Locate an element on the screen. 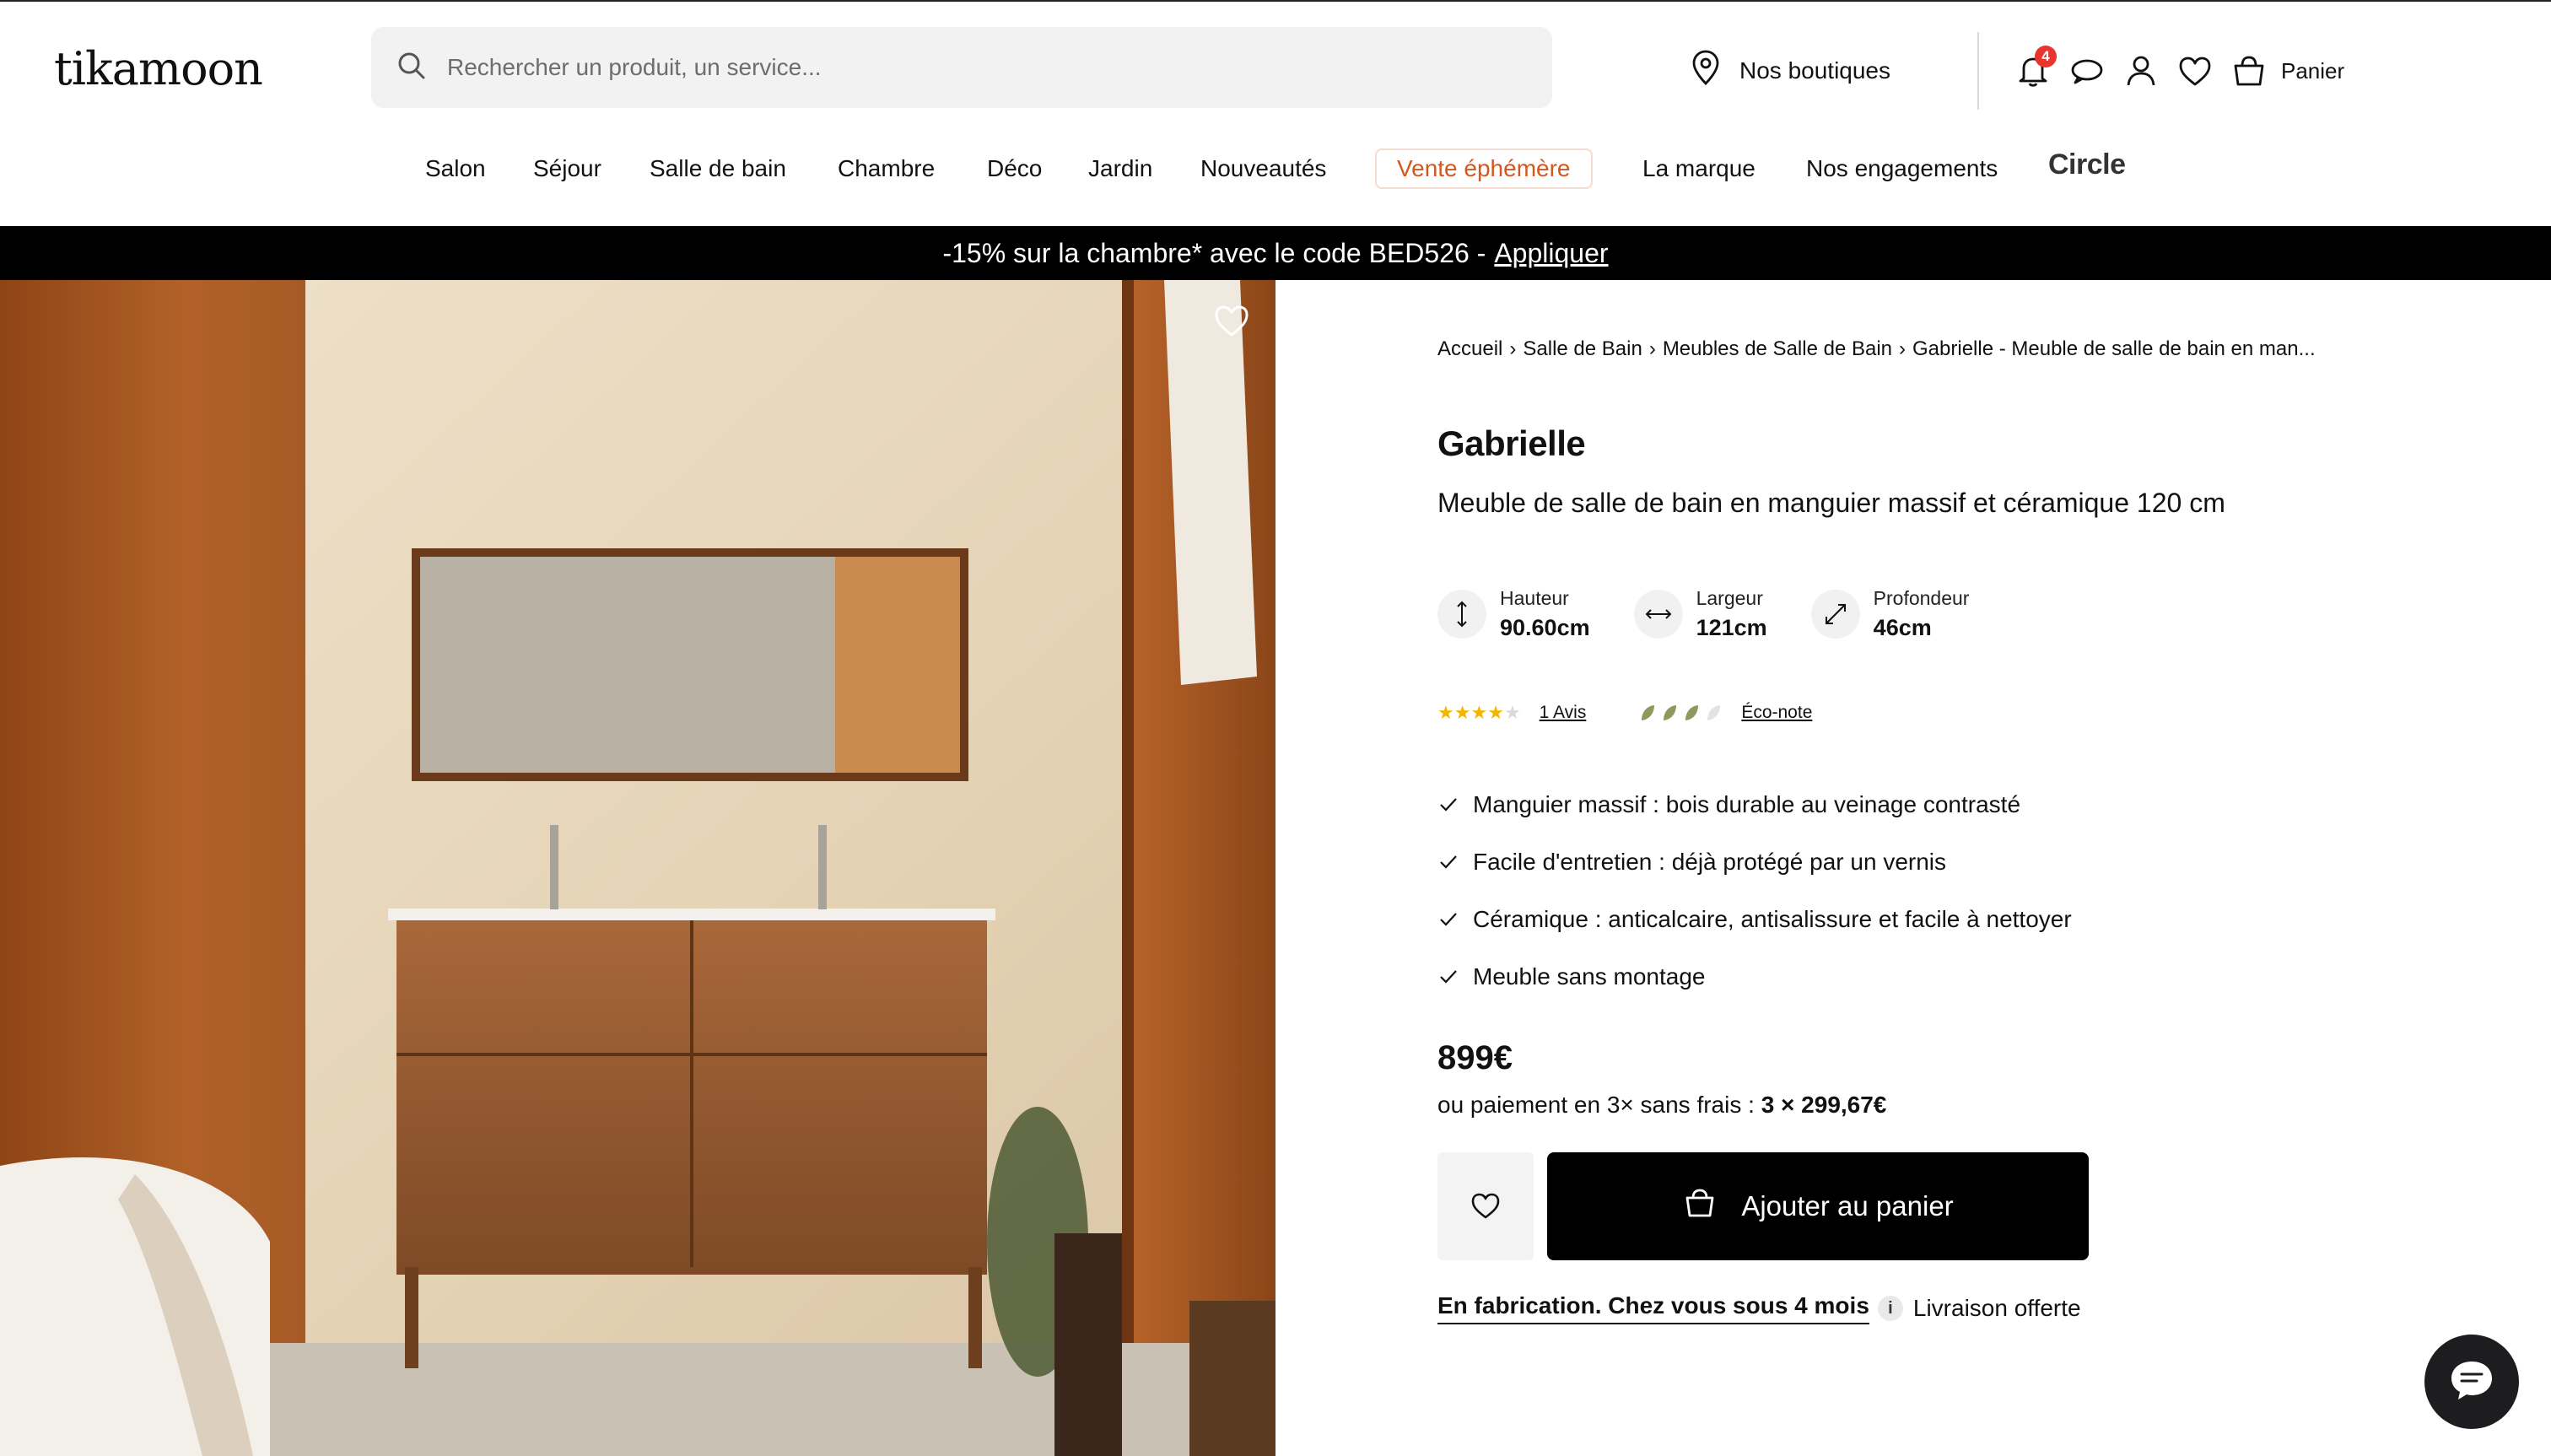 This screenshot has width=2551, height=1456. nav-item-chambre: Chambre is located at coordinates (887, 168).